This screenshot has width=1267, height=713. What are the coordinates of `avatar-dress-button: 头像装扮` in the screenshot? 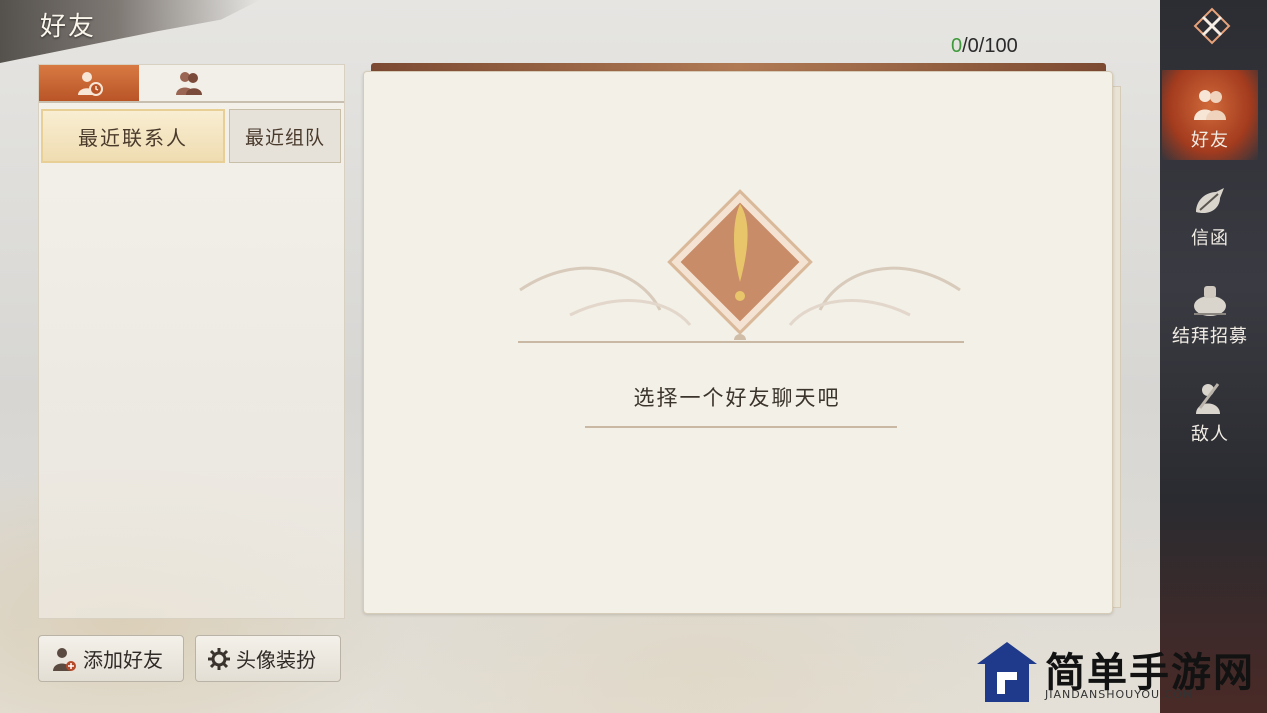 It's located at (268, 658).